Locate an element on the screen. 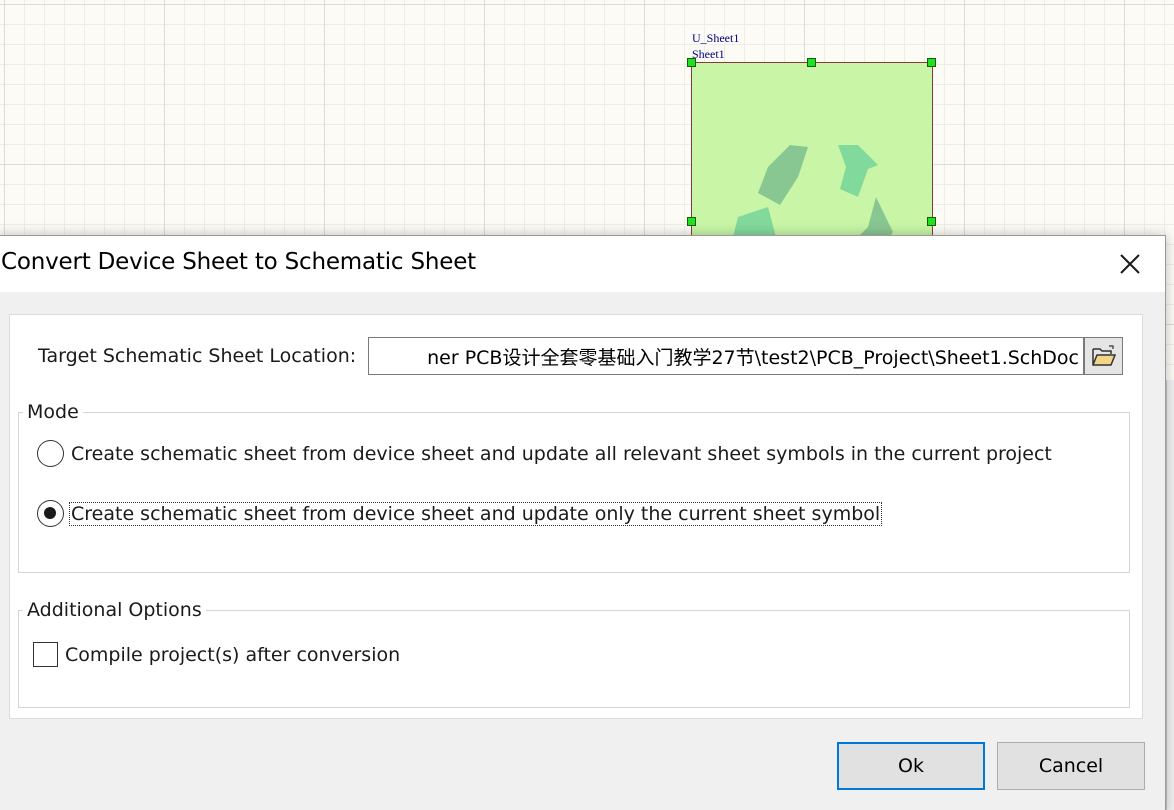  folder-open-icon is located at coordinates (1103, 355).